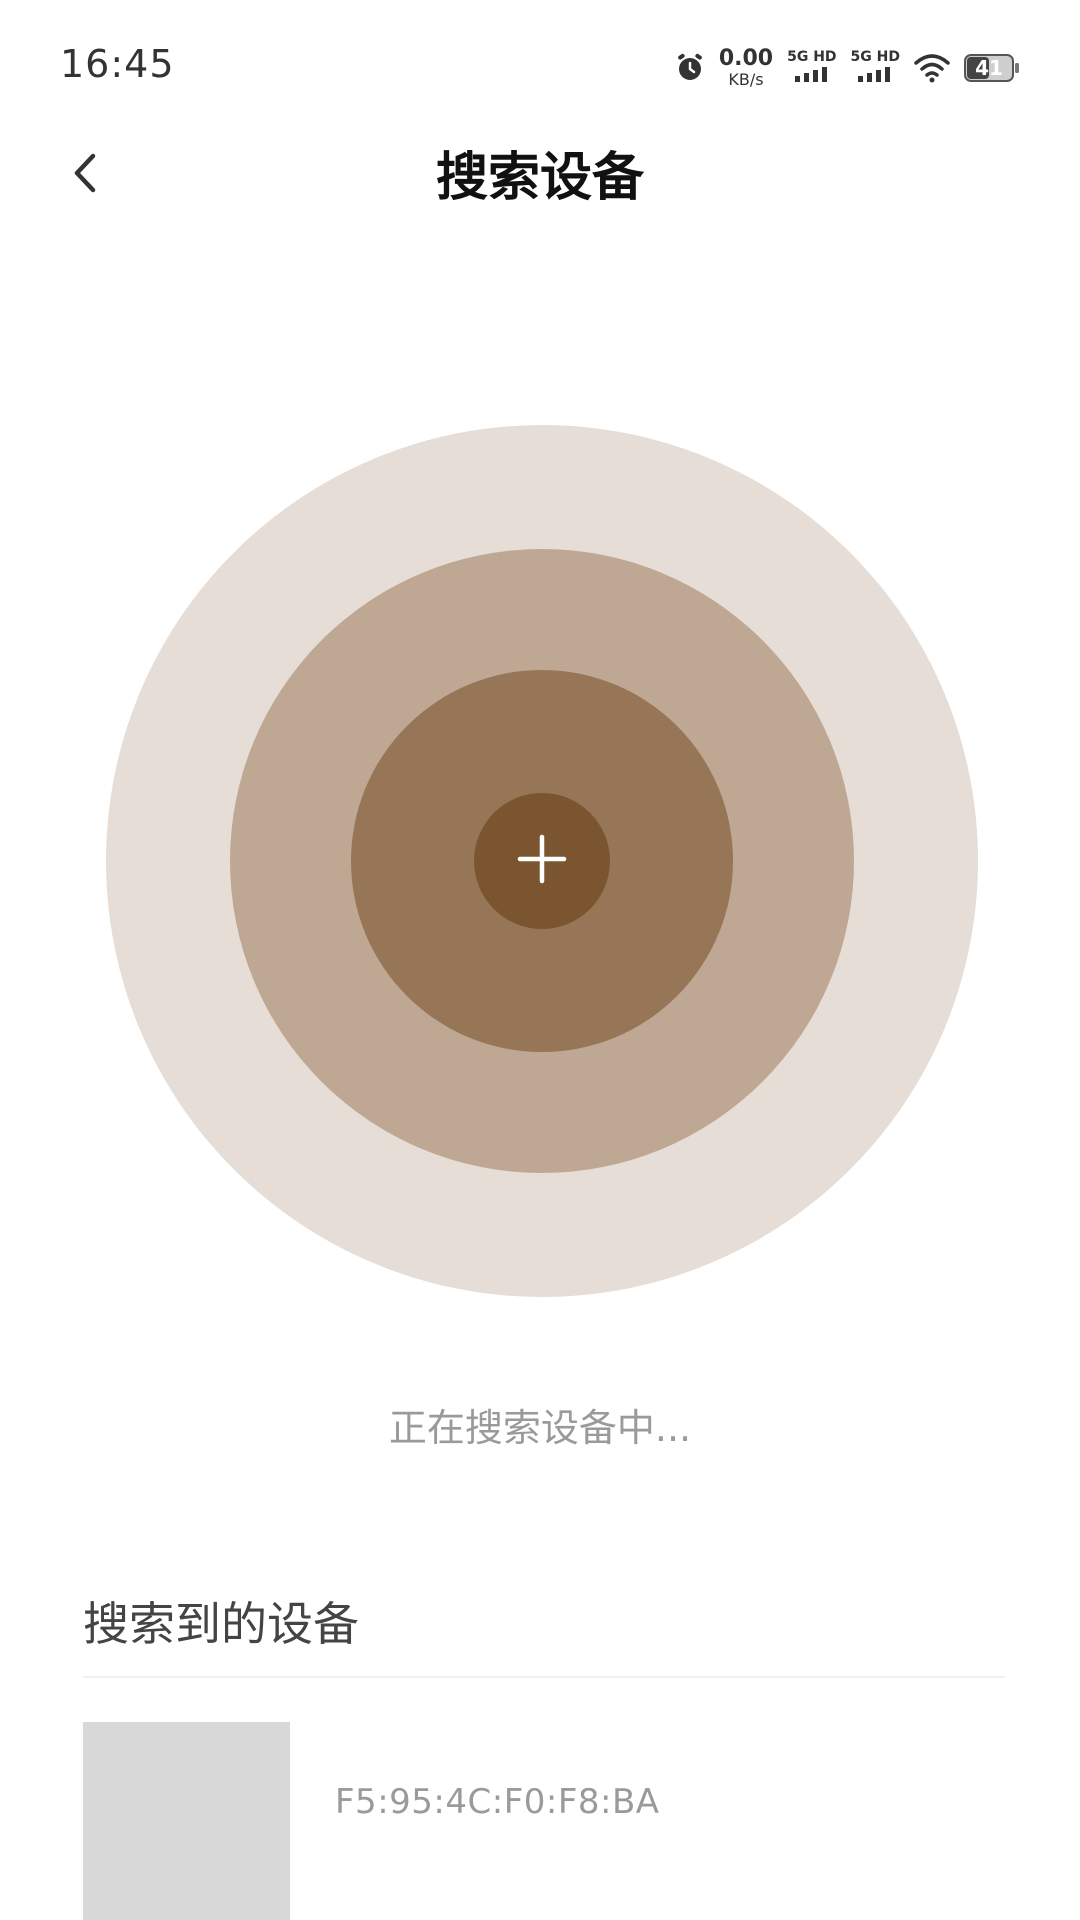  Describe the element at coordinates (812, 57) in the screenshot. I see `sim1-label: 5G HD` at that location.